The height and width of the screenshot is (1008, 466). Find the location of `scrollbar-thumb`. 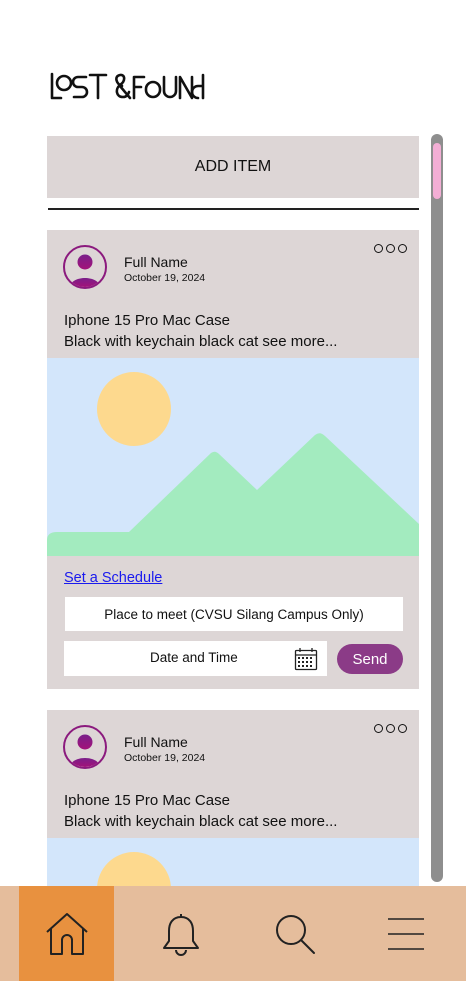

scrollbar-thumb is located at coordinates (437, 171).